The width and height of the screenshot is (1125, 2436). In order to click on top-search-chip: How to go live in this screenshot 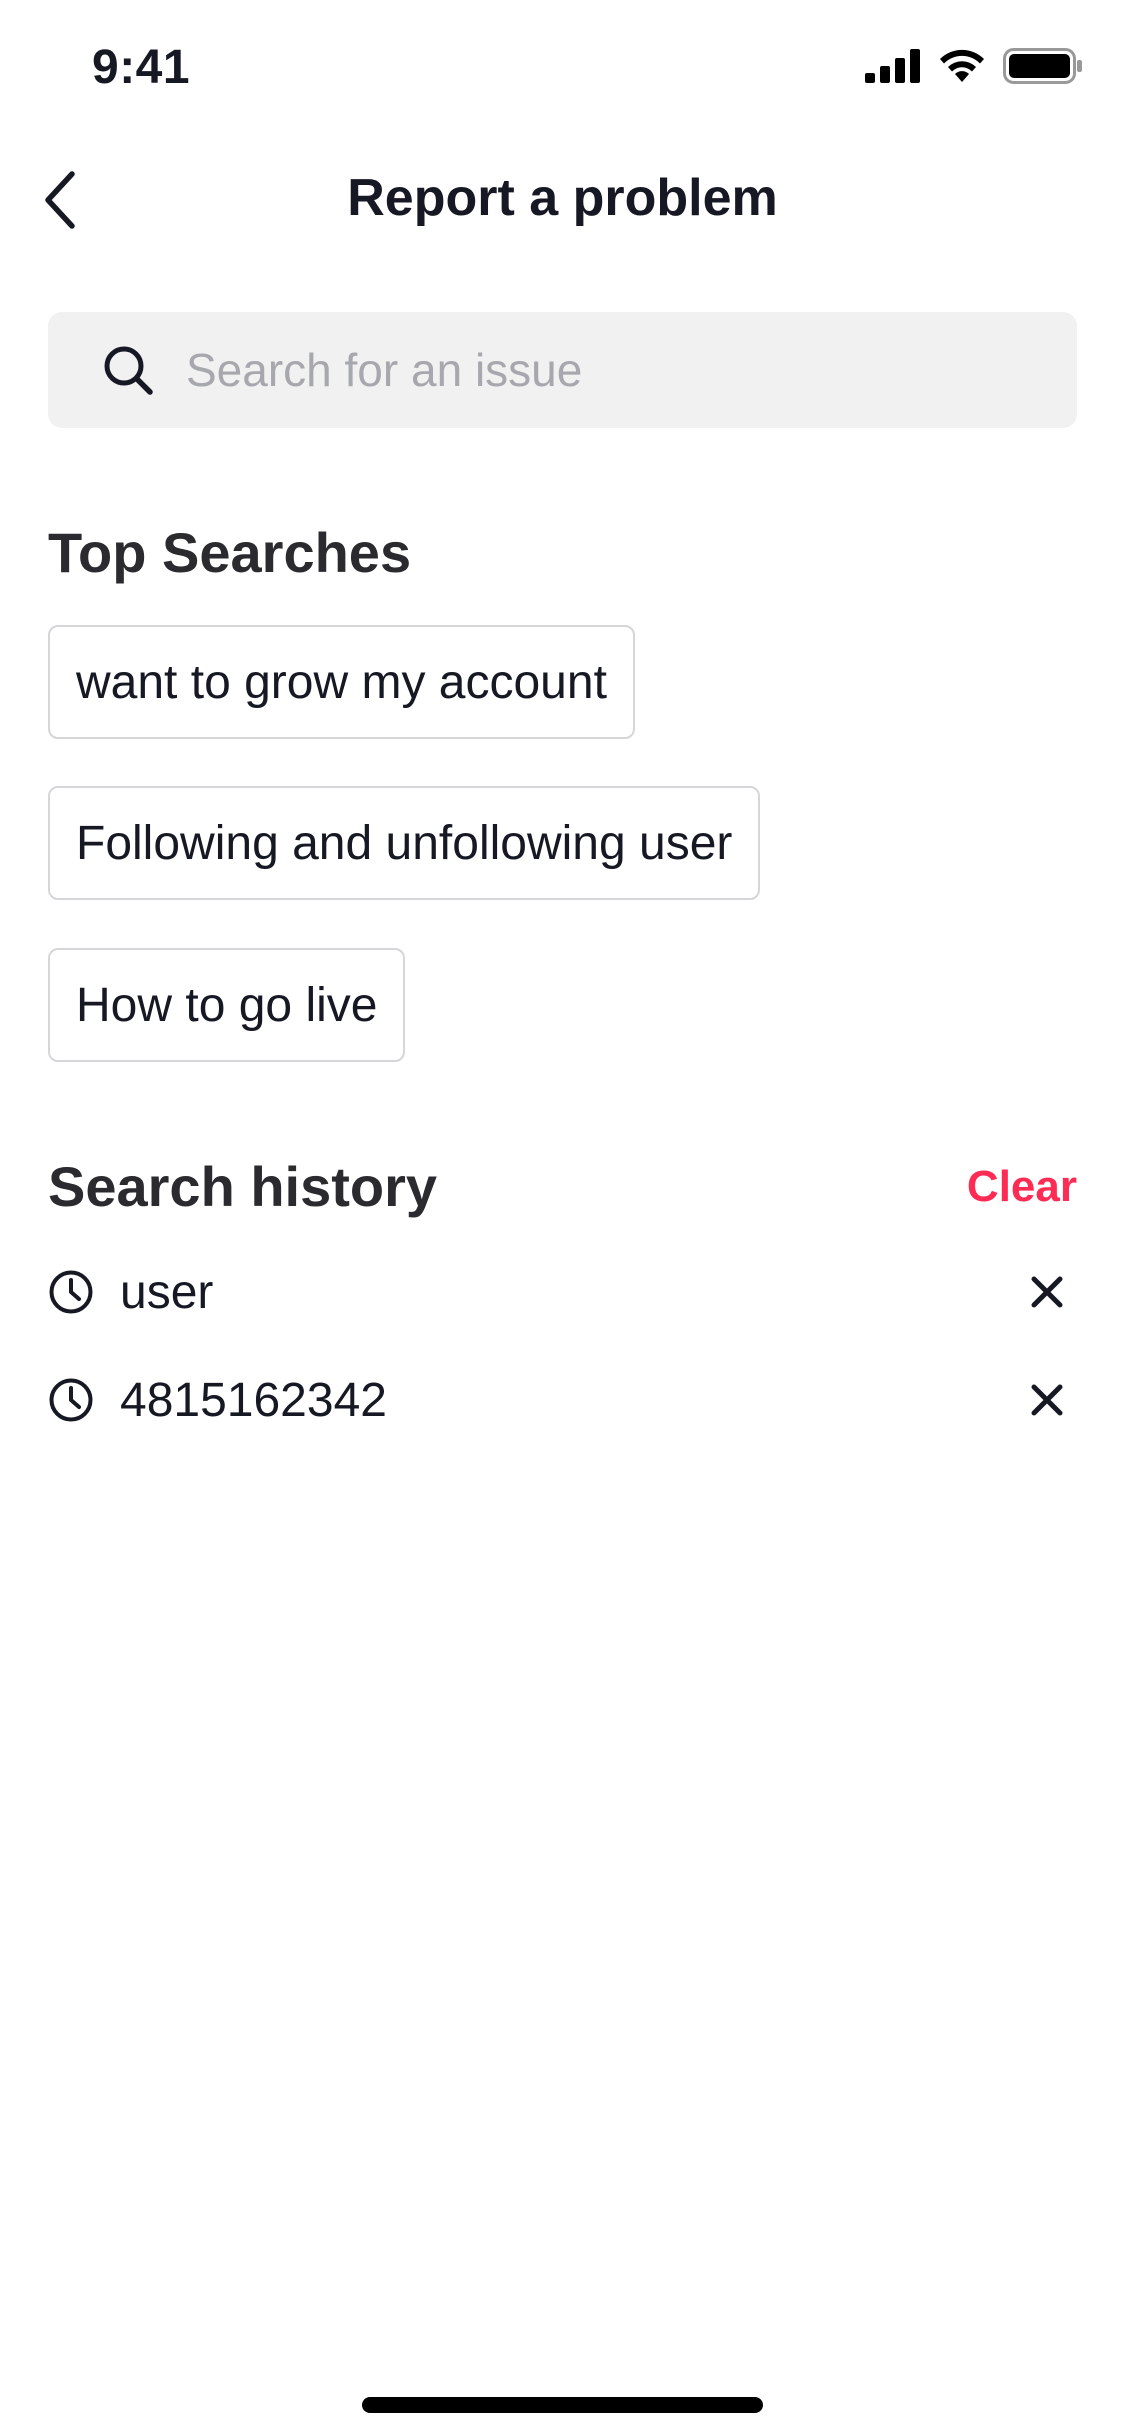, I will do `click(227, 1005)`.